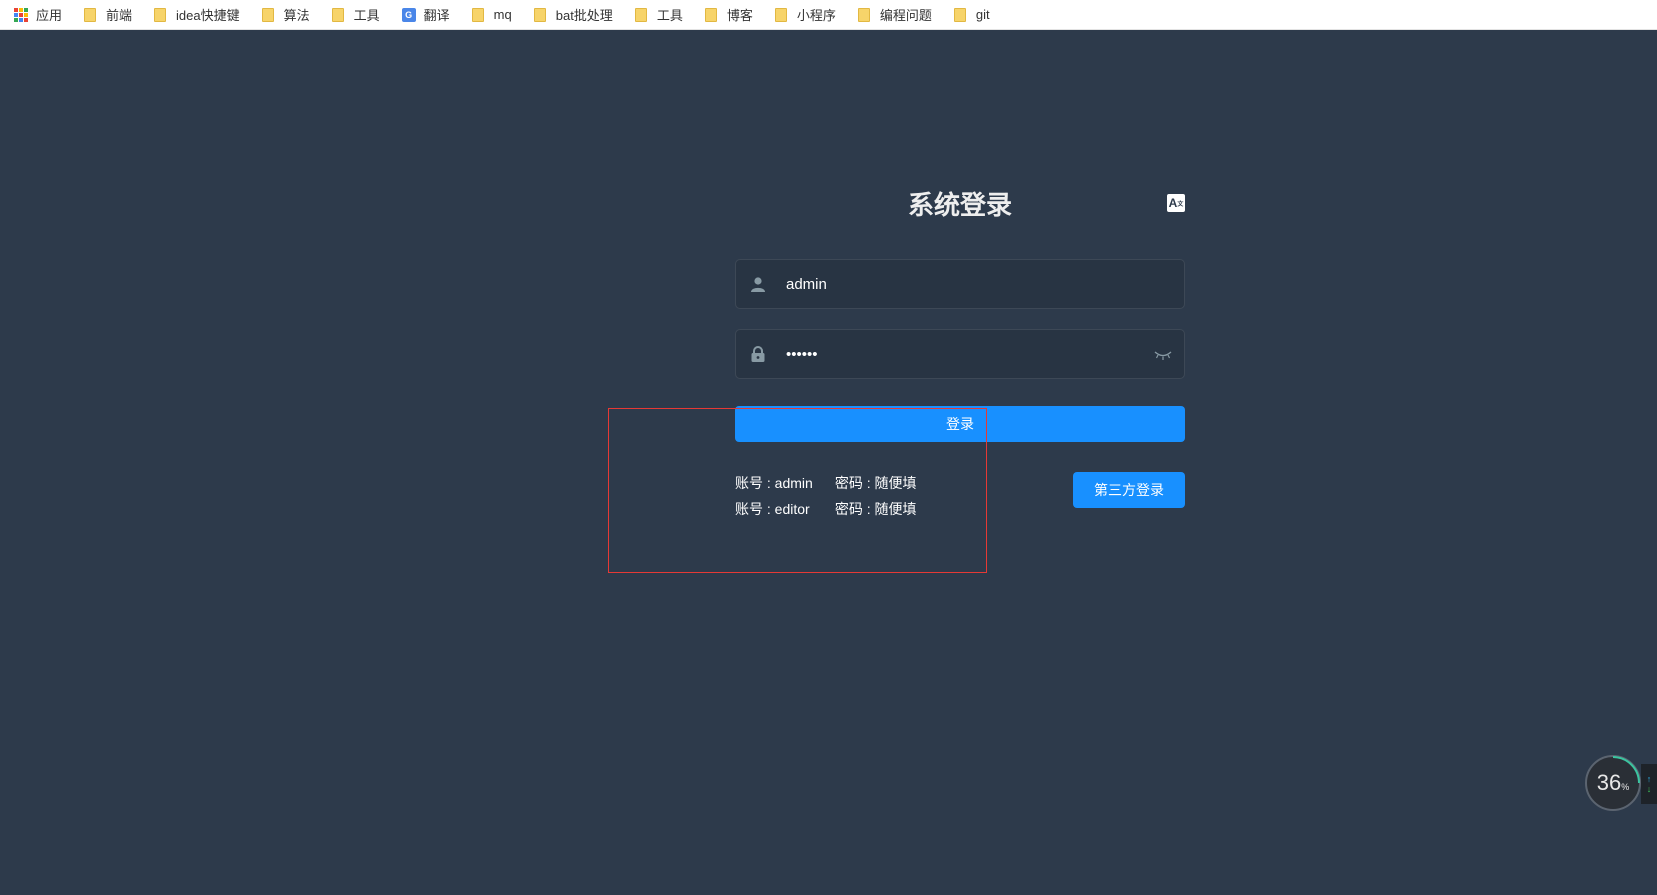 The height and width of the screenshot is (895, 1657). I want to click on arrow-up-icon: ↑, so click(1649, 779).